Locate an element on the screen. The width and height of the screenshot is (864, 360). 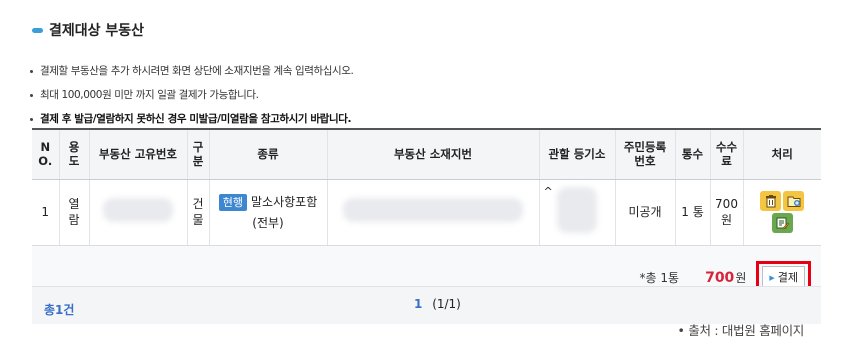
section-title: 결제대상 부동산 is located at coordinates (88, 30).